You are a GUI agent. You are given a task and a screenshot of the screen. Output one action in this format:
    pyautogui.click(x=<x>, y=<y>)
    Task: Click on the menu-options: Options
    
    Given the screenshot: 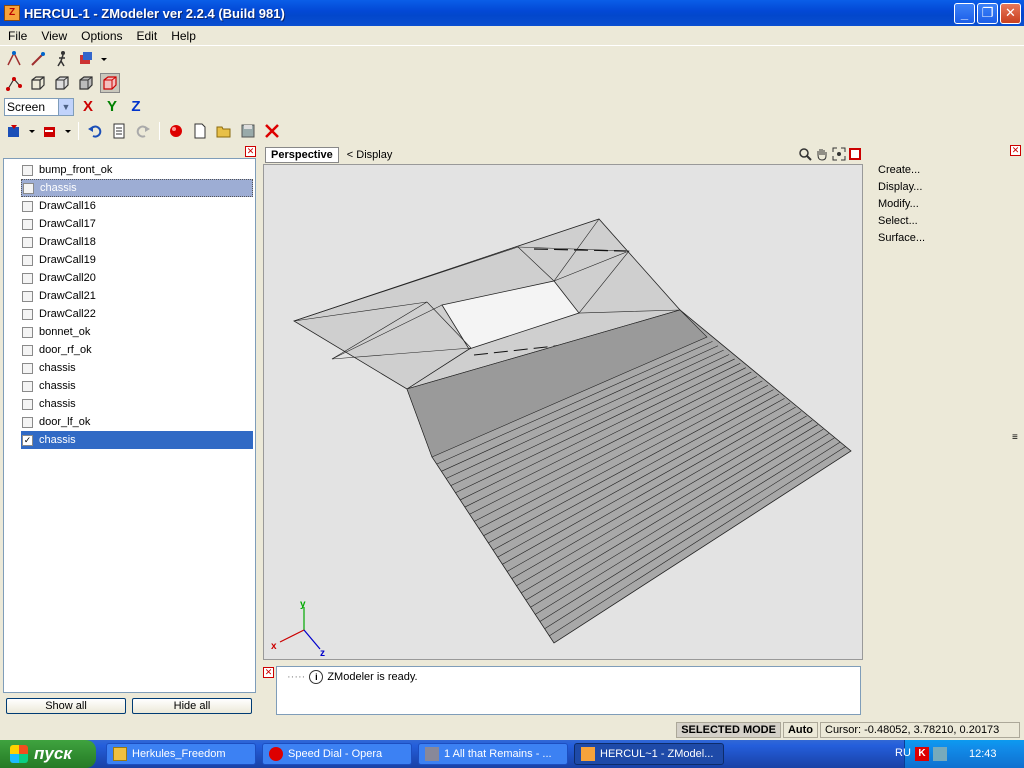 What is the action you would take?
    pyautogui.click(x=100, y=36)
    